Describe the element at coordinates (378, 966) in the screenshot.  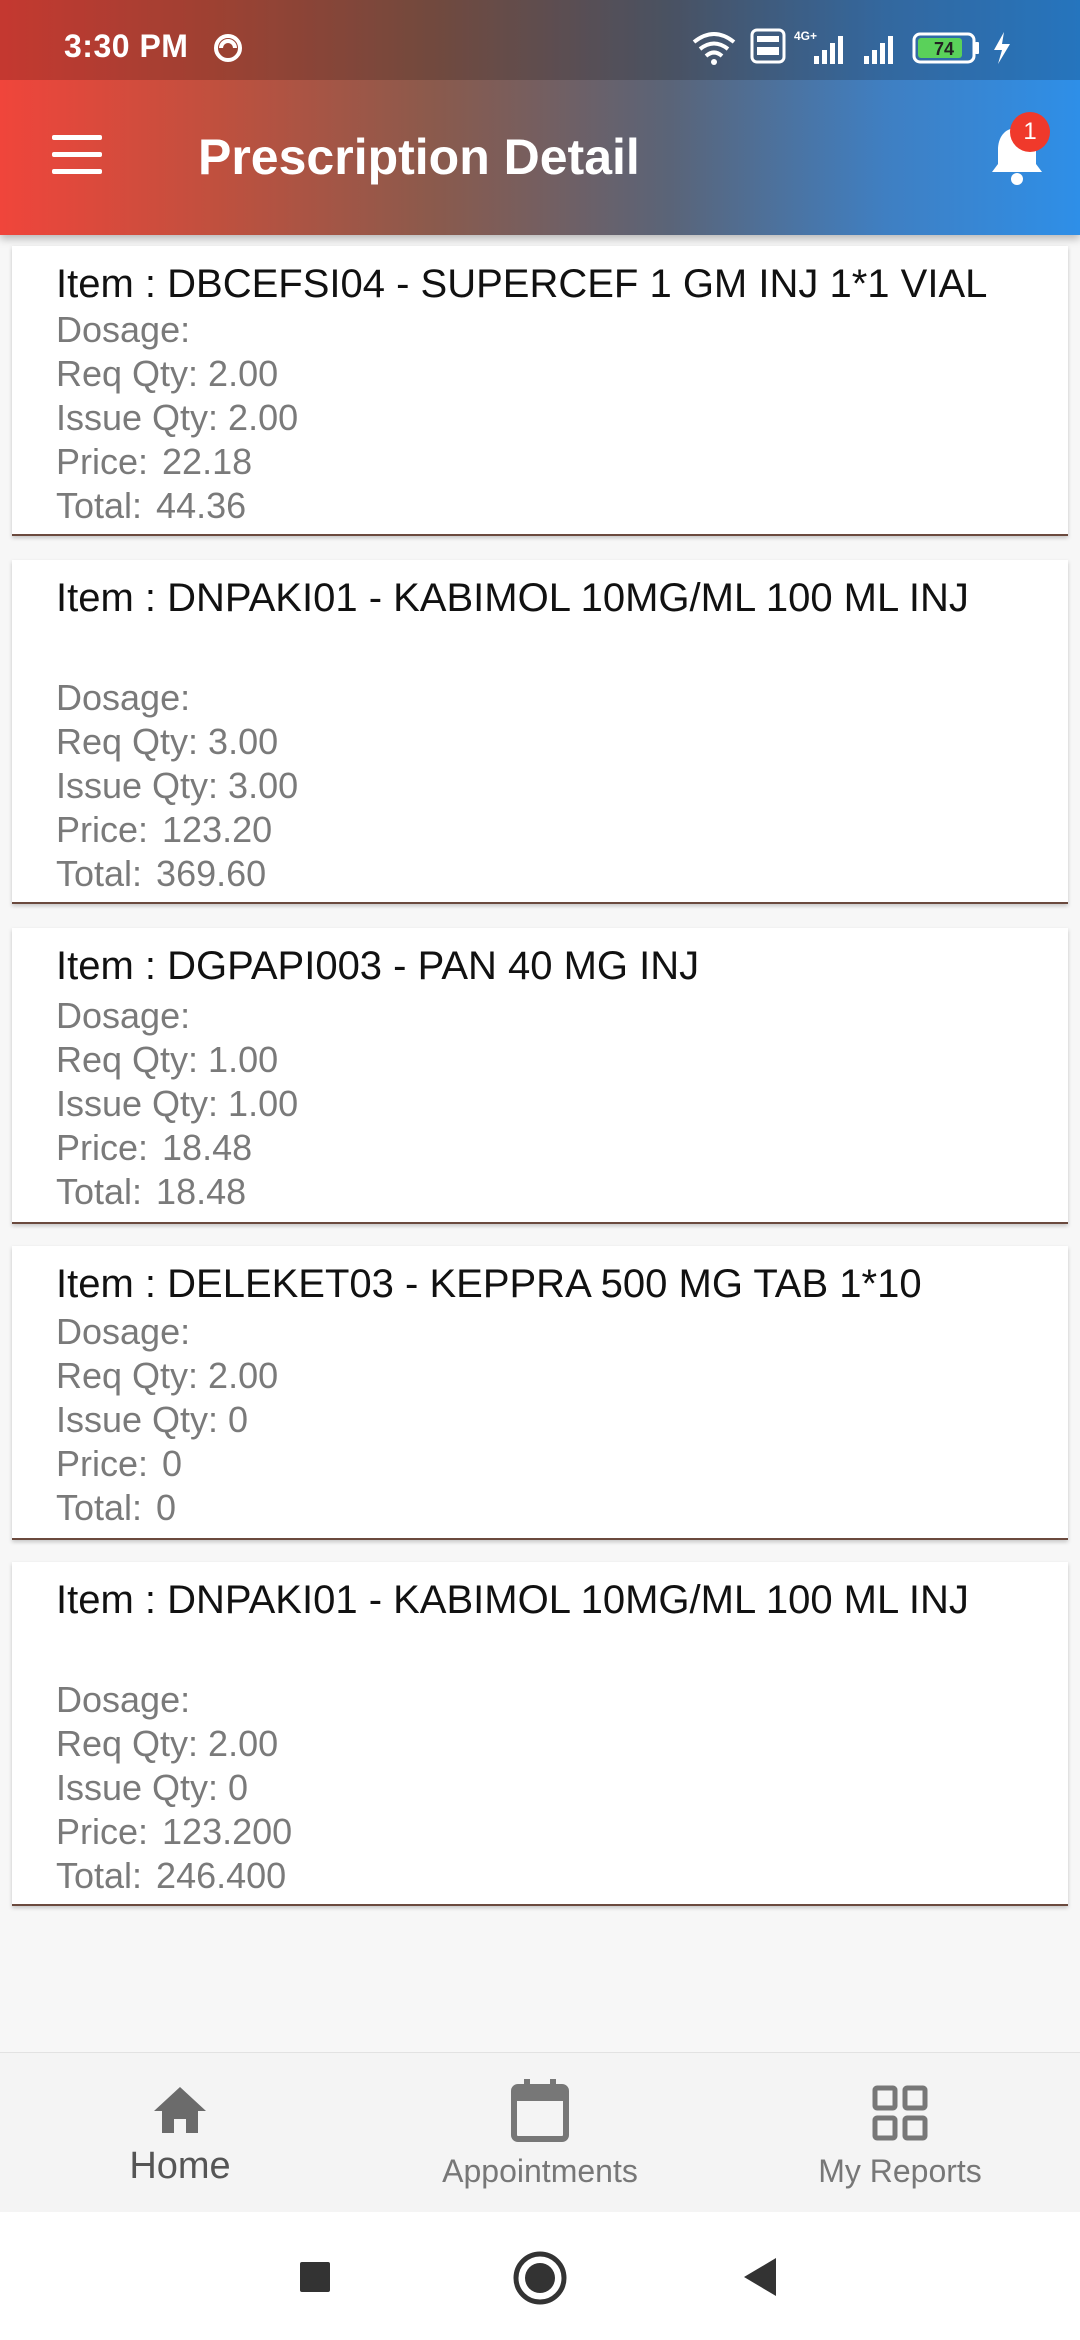
I see `item-title: Item : DGPAPI003 - PAN 40 MG INJ` at that location.